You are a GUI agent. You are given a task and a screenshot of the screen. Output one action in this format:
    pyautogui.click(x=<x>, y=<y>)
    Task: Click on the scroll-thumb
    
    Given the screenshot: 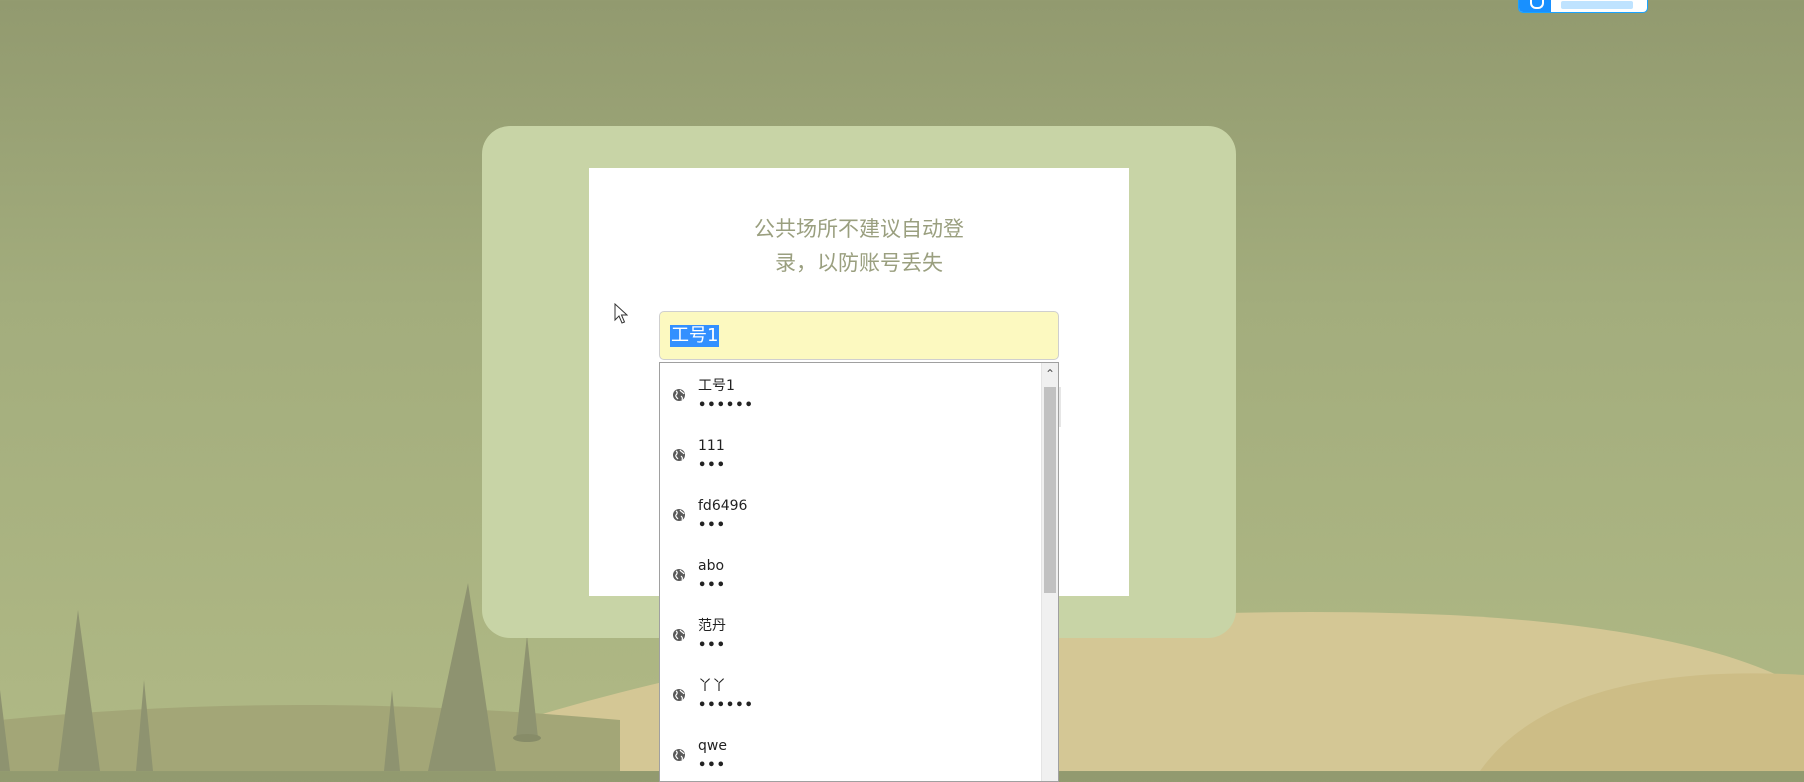 What is the action you would take?
    pyautogui.click(x=1050, y=490)
    